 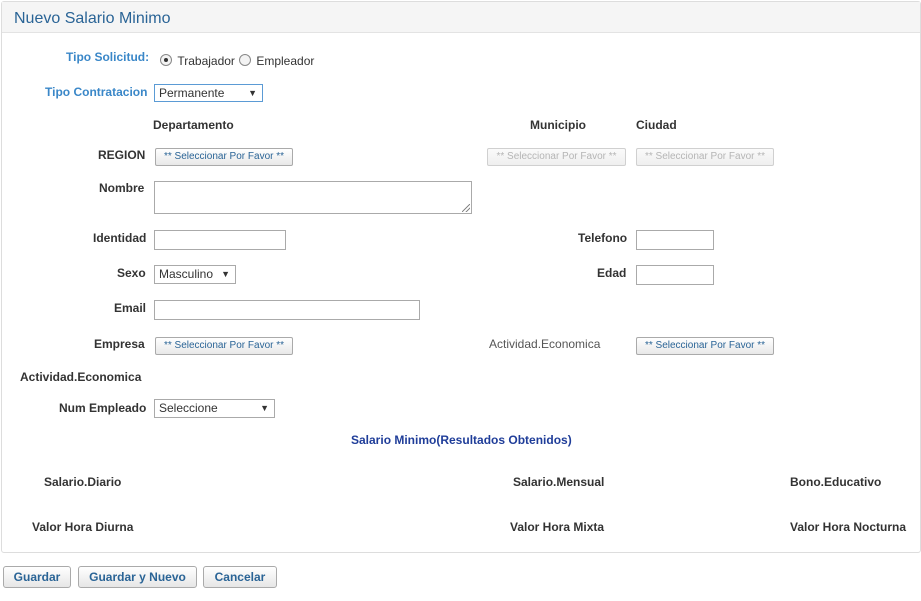 What do you see at coordinates (675, 240) in the screenshot?
I see `telefono-input` at bounding box center [675, 240].